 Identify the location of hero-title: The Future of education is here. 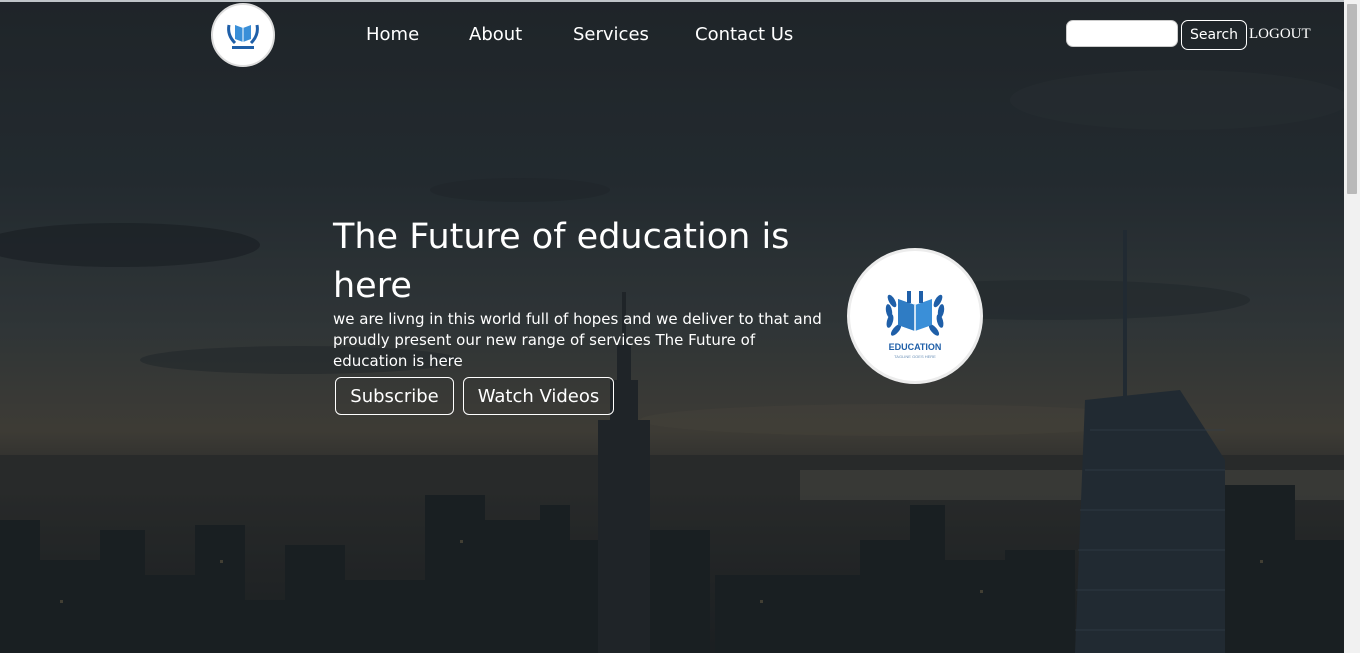
(561, 261).